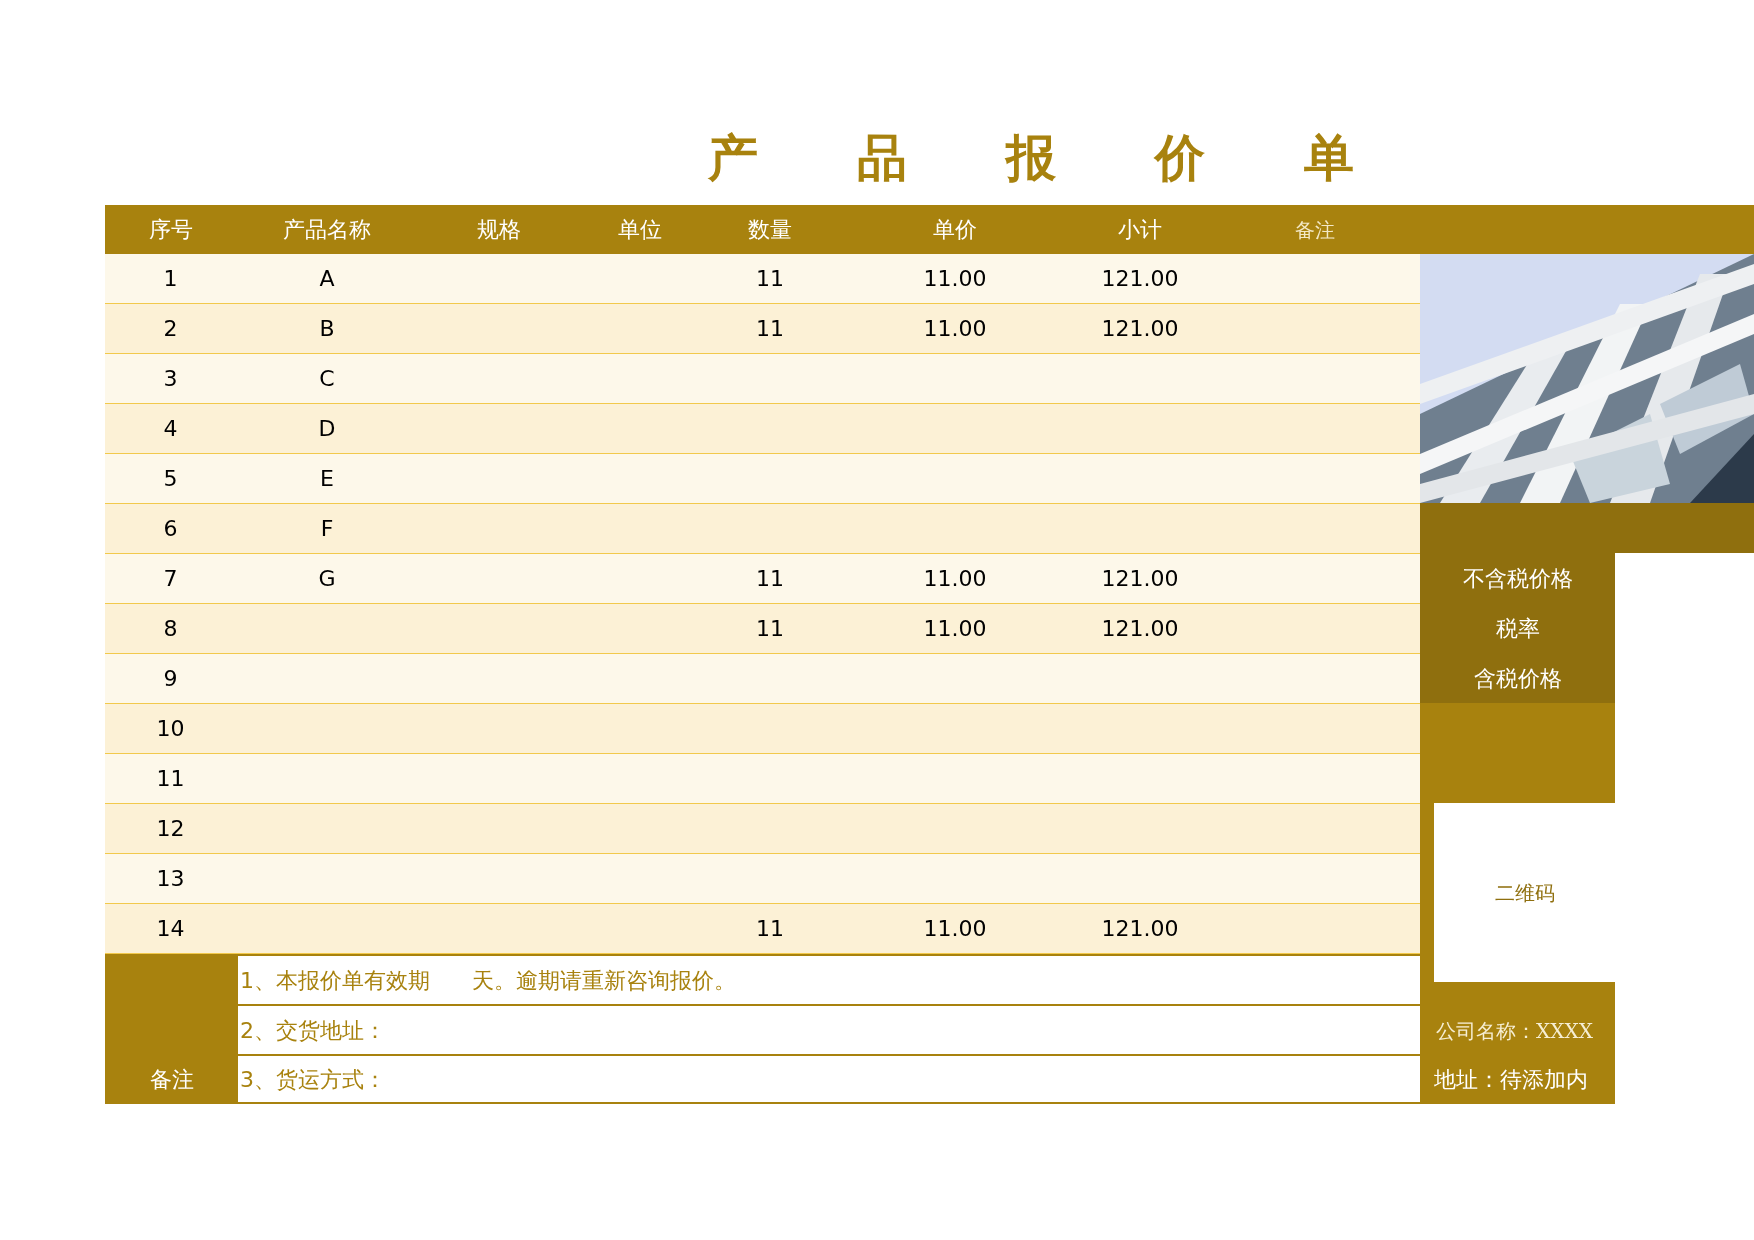  What do you see at coordinates (170, 230) in the screenshot?
I see `column-header: 序号` at bounding box center [170, 230].